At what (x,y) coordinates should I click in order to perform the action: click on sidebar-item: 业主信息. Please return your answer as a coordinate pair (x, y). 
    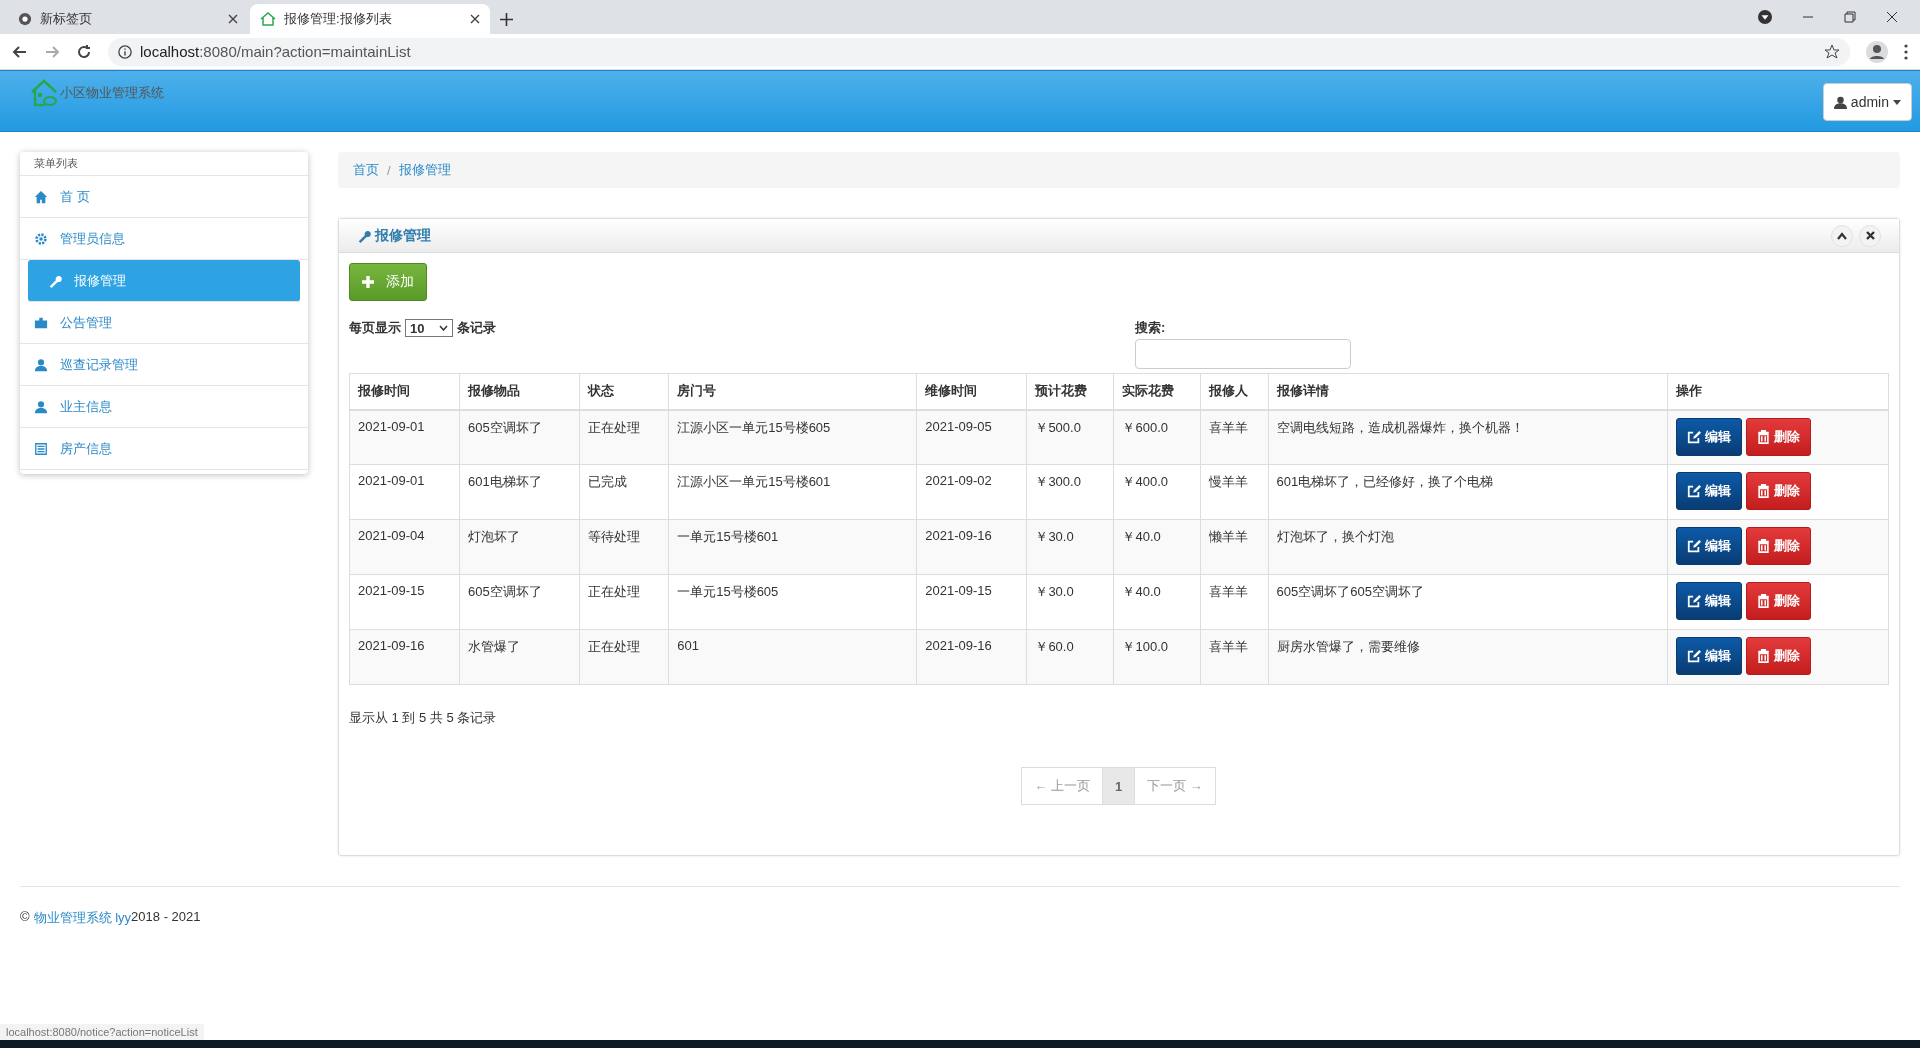
    Looking at the image, I should click on (164, 407).